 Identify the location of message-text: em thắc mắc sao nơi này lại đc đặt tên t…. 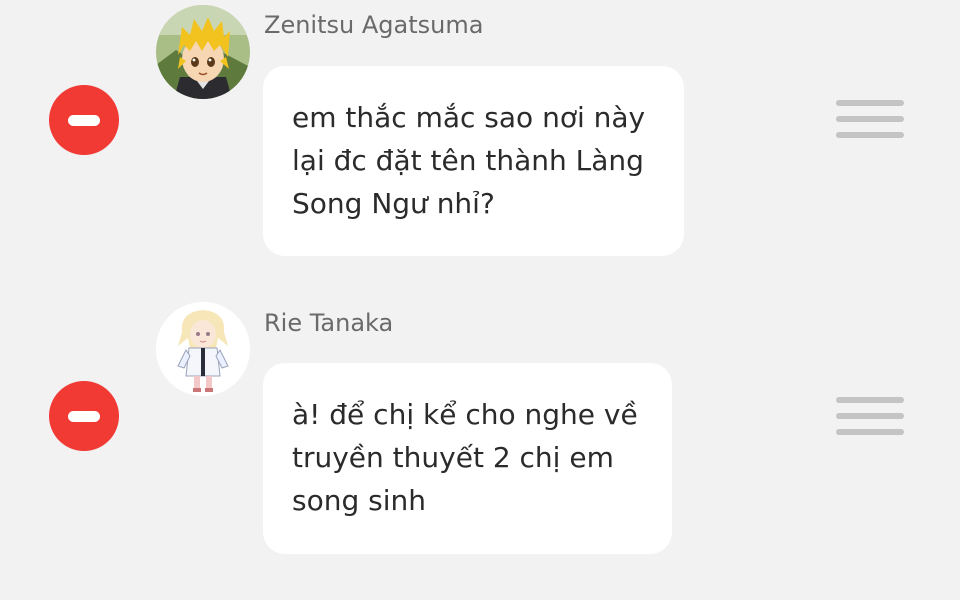
(469, 160).